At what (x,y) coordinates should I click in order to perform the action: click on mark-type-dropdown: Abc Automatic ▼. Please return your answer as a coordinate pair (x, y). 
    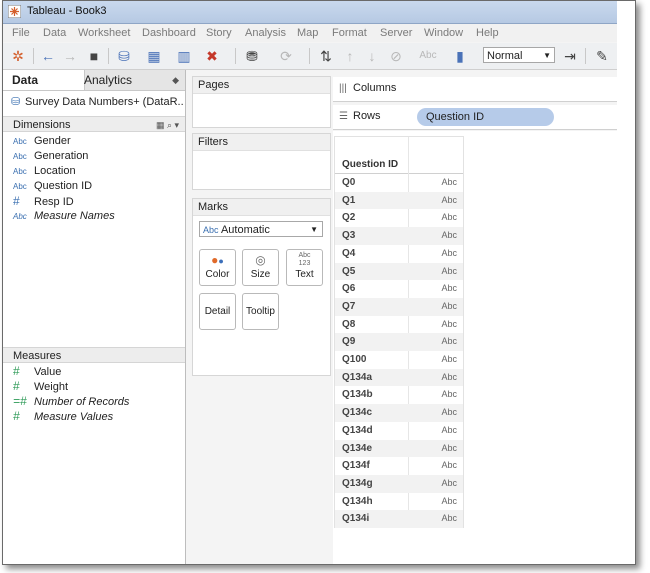
    Looking at the image, I should click on (261, 229).